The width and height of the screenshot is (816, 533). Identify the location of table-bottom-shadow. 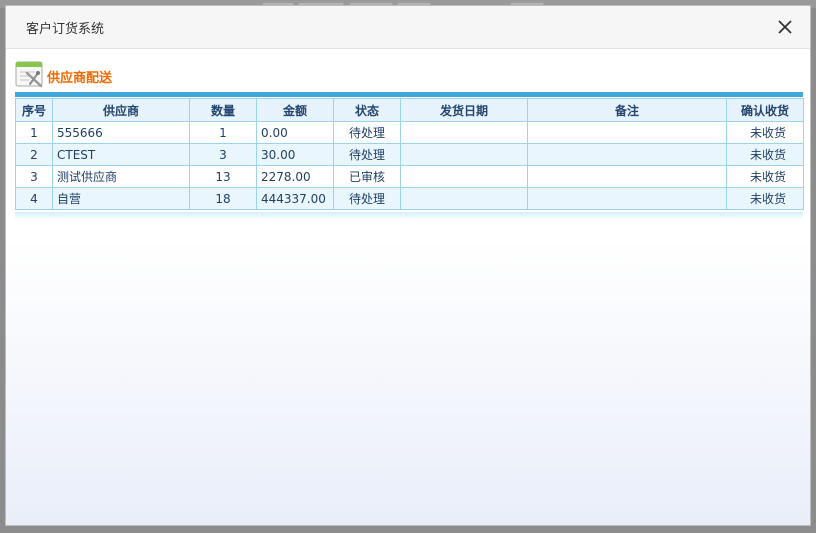
(409, 216).